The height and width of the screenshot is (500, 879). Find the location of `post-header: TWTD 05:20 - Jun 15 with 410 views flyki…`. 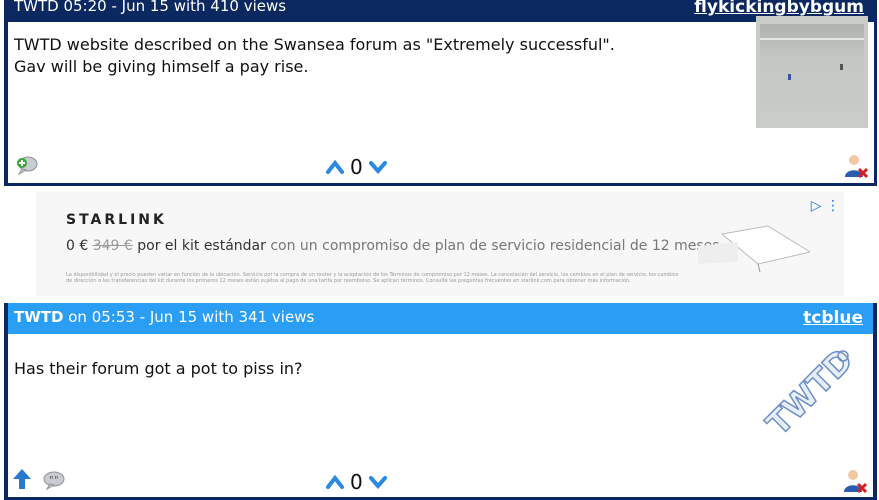

post-header: TWTD 05:20 - Jun 15 with 410 views flyki… is located at coordinates (441, 11).